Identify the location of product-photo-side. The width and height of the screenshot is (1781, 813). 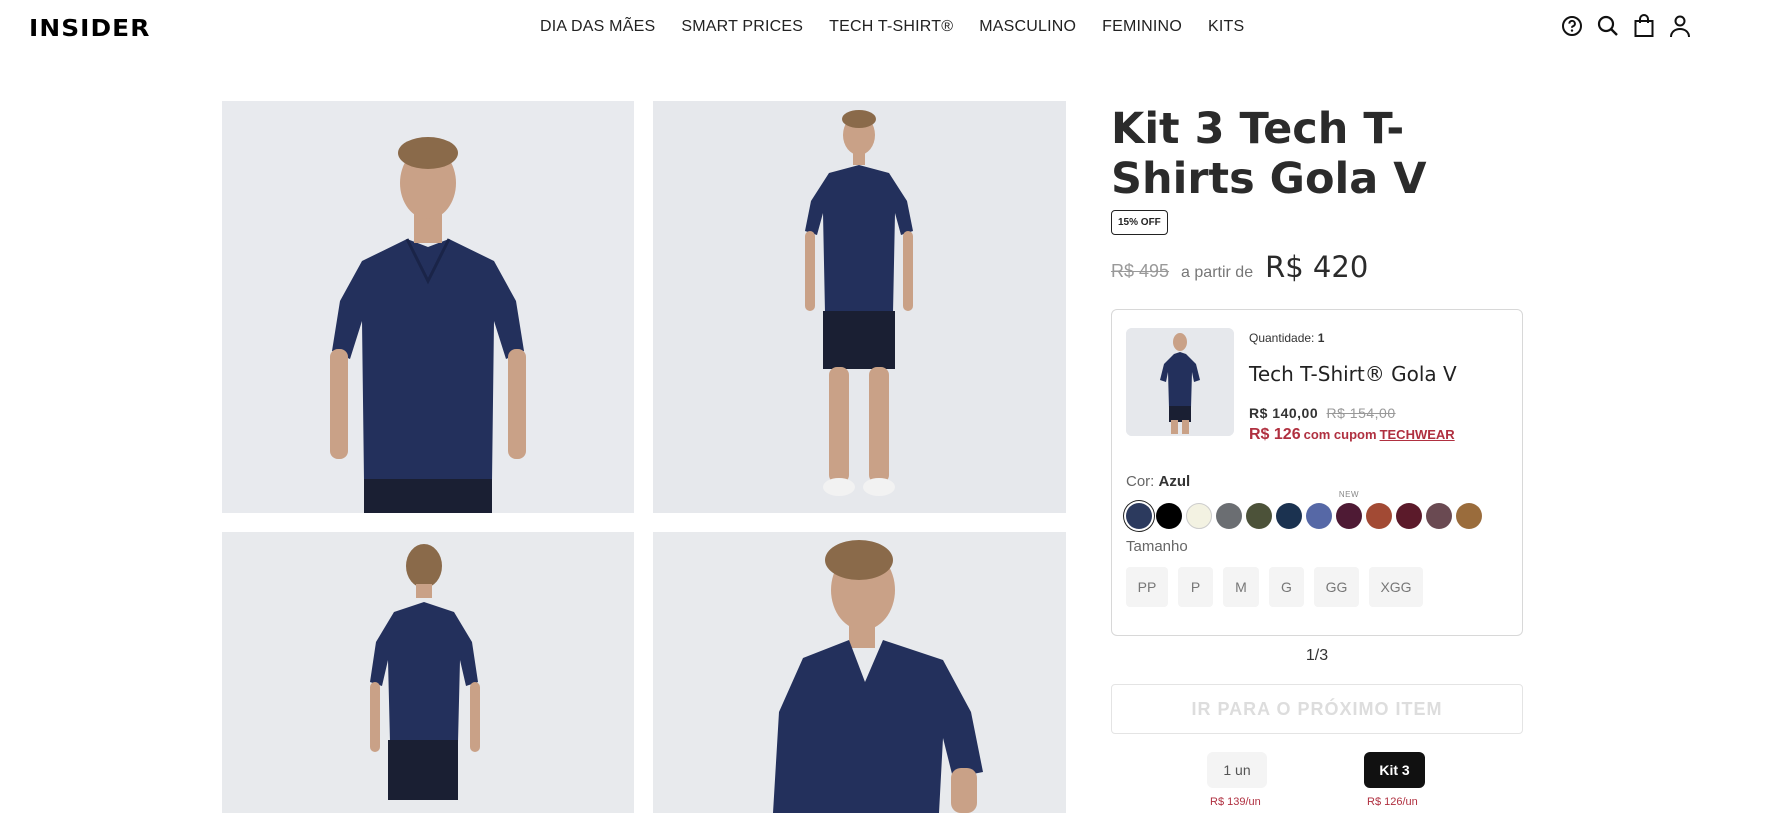
(859, 672).